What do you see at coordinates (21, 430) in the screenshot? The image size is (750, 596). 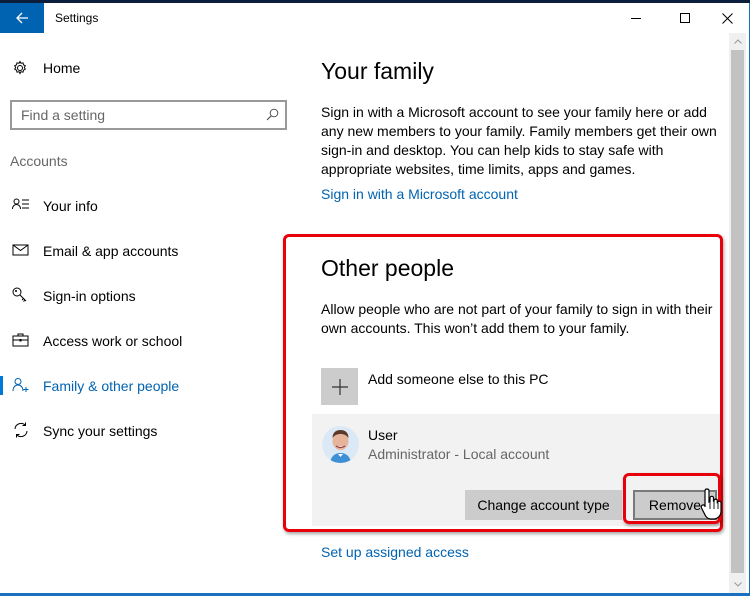 I see `sync-icon` at bounding box center [21, 430].